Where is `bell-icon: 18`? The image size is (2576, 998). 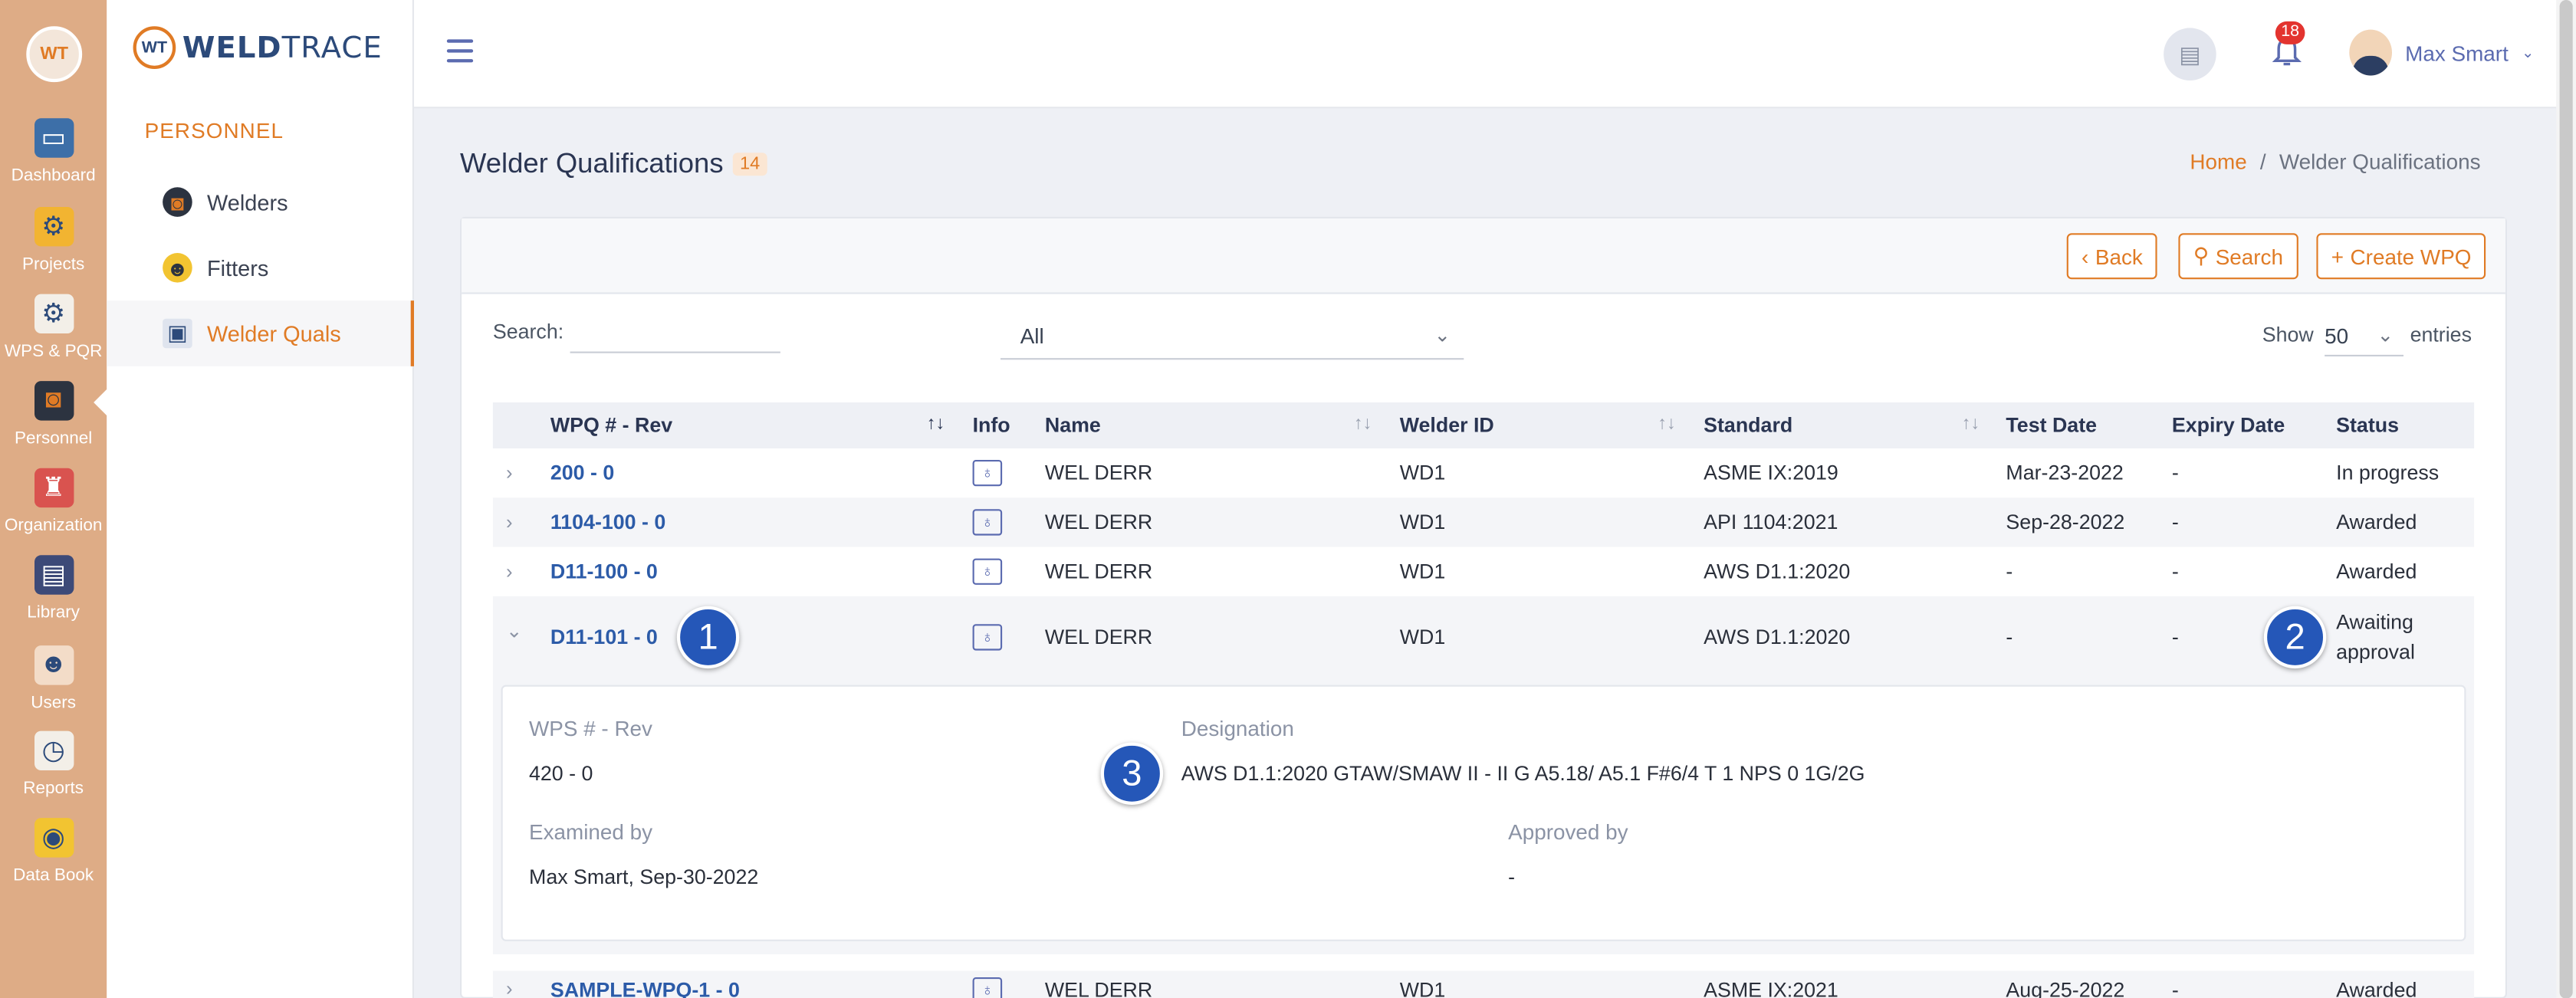
bell-icon: 18 is located at coordinates (2288, 49).